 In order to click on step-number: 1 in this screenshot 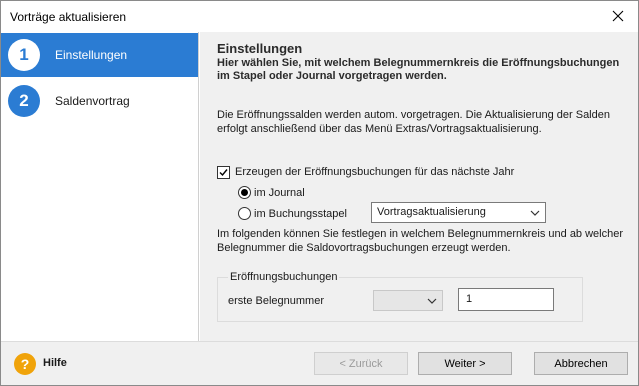, I will do `click(24, 55)`.